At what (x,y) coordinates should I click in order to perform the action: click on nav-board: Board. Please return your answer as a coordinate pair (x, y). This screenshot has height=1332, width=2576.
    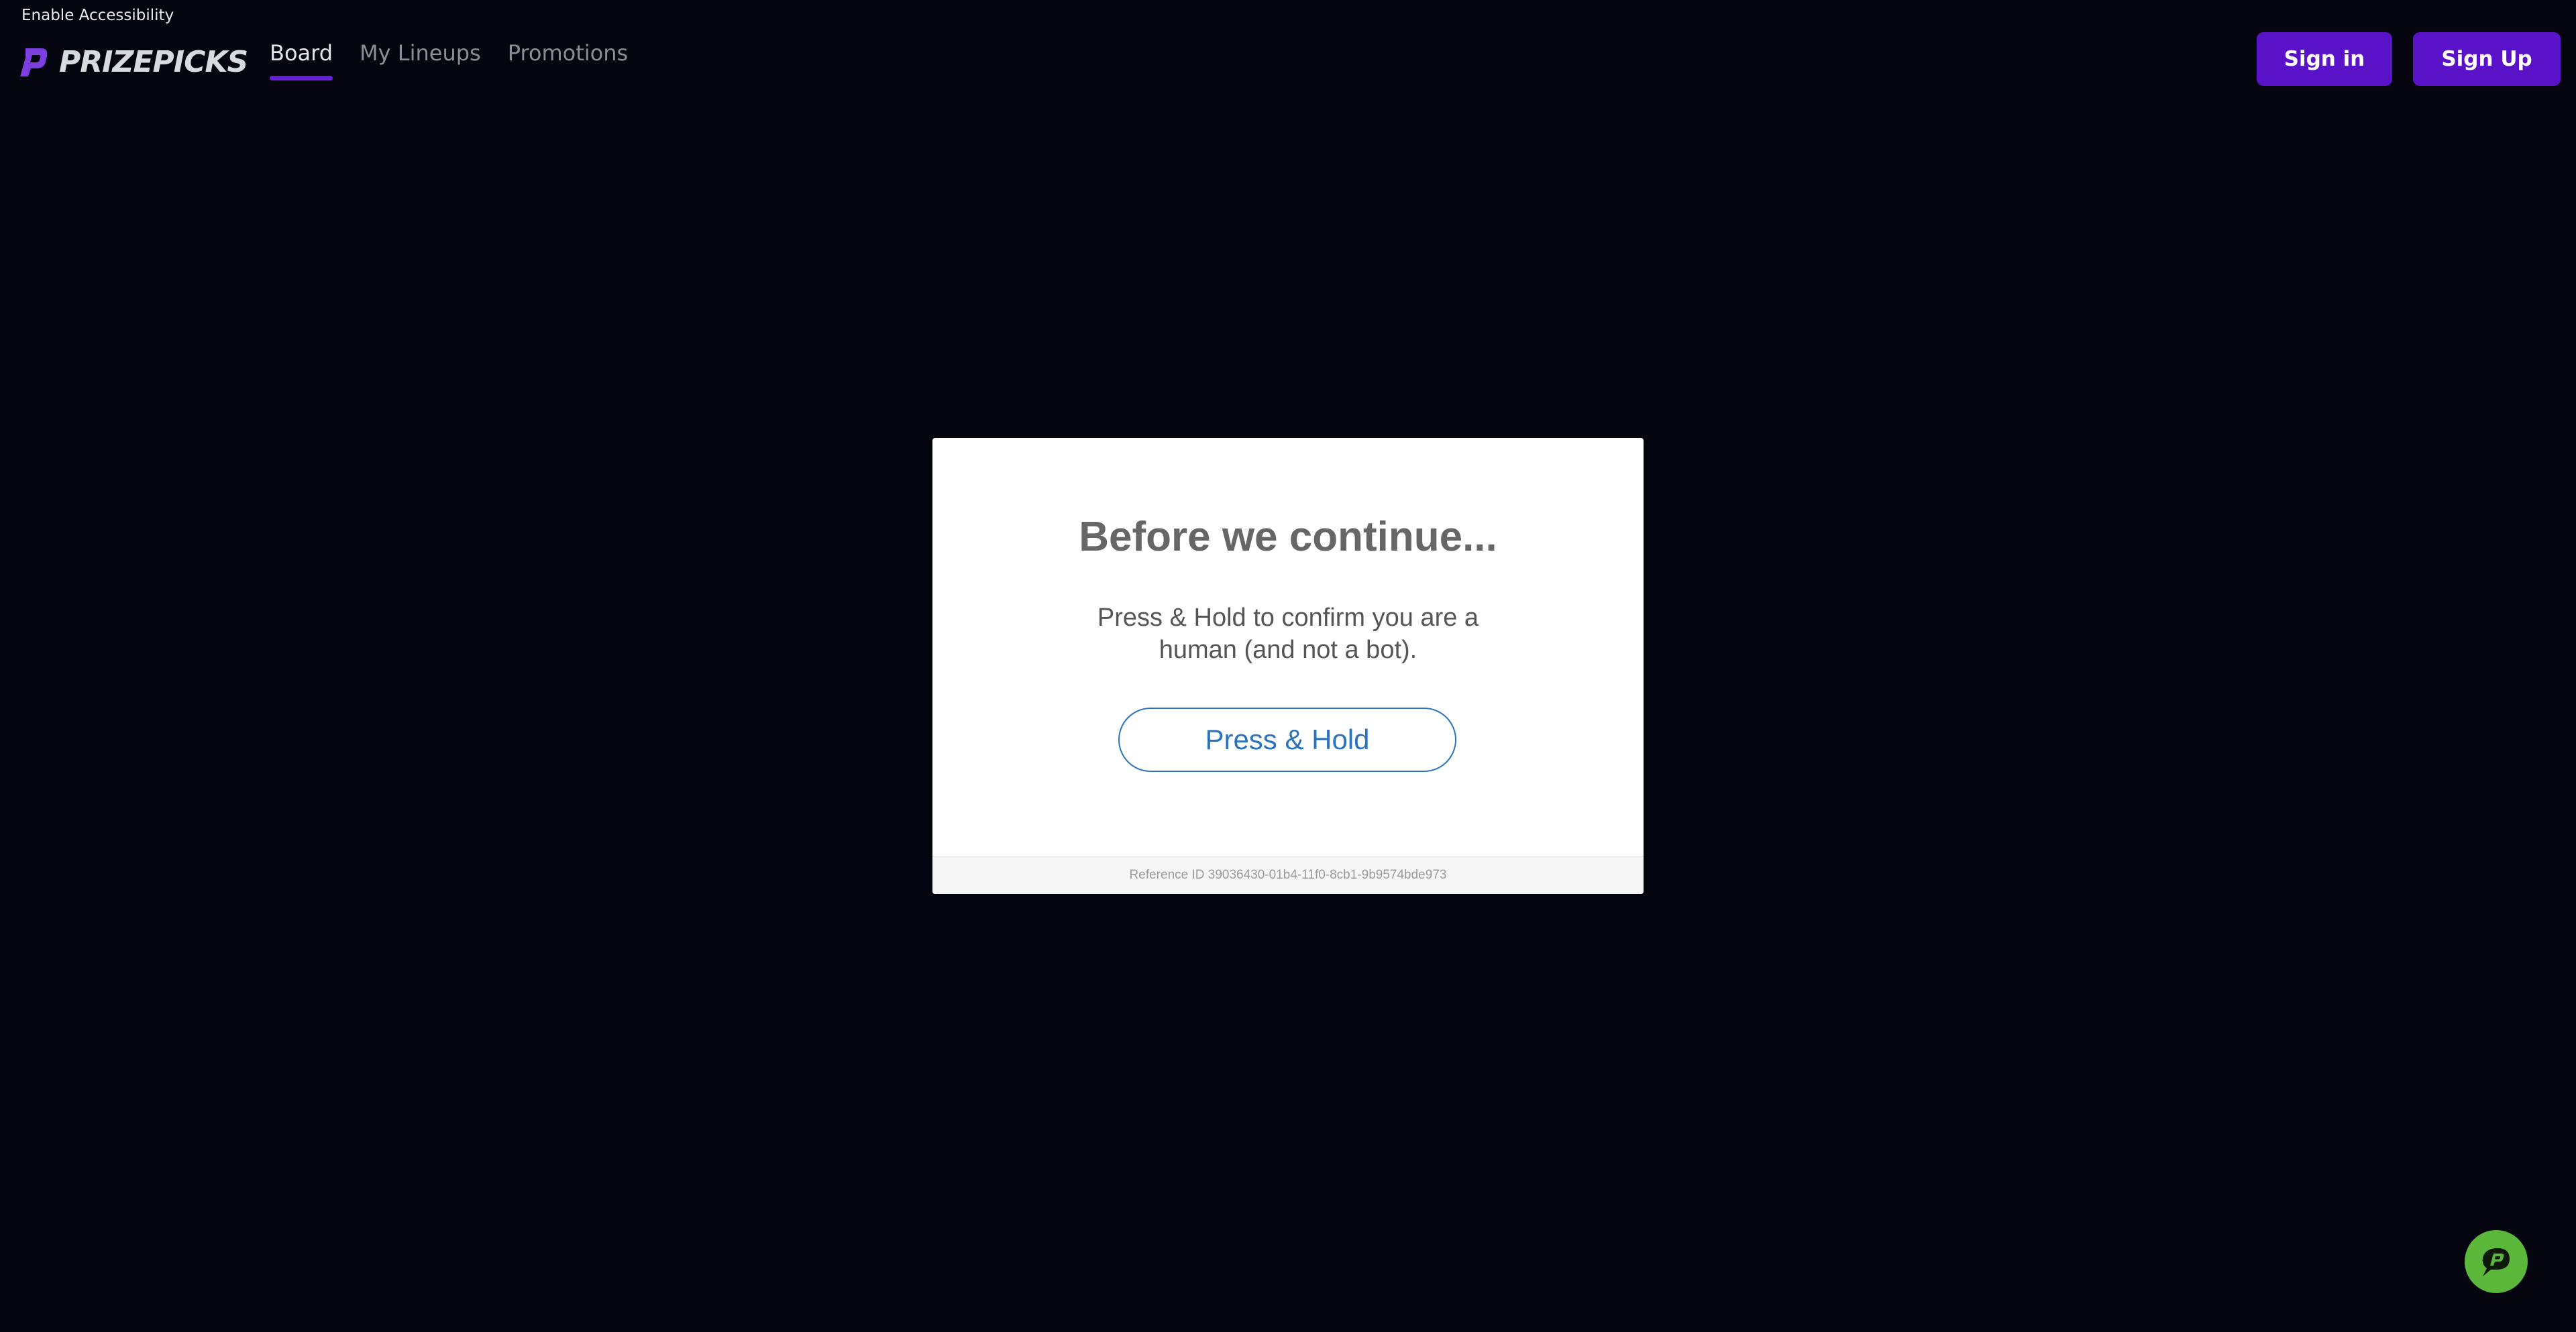
    Looking at the image, I should click on (301, 60).